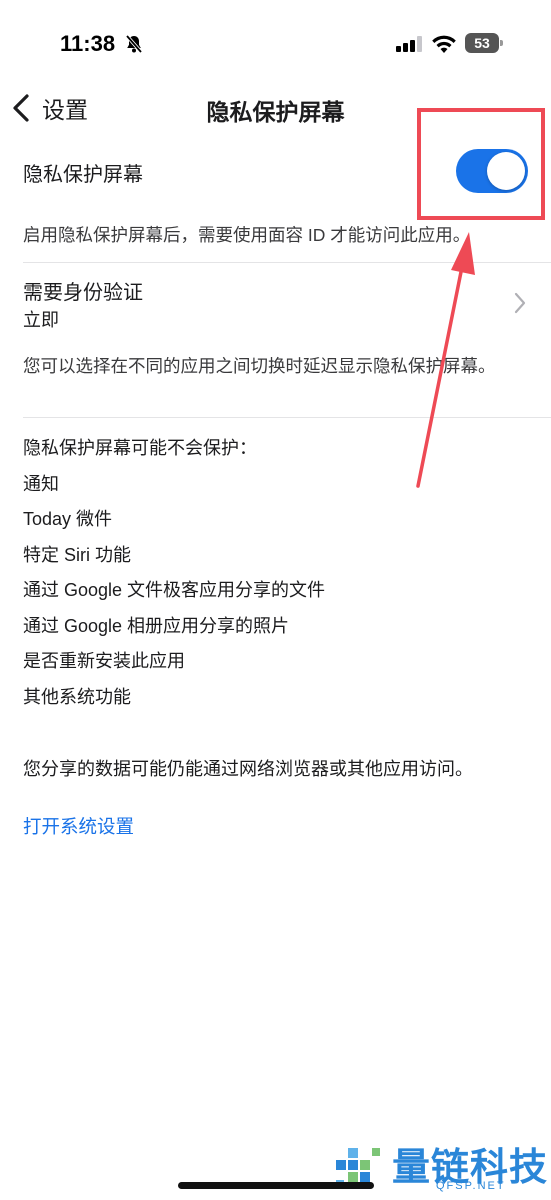 The image size is (551, 1200). What do you see at coordinates (77, 697) in the screenshot?
I see `list-item: 其他系统功能` at bounding box center [77, 697].